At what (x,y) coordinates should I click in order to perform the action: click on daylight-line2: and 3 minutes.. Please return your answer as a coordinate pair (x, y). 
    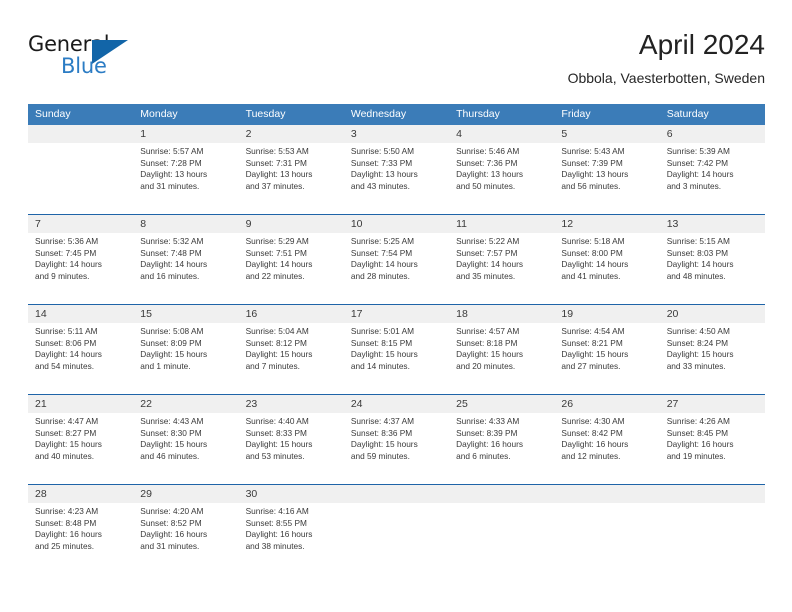
    Looking at the image, I should click on (694, 185).